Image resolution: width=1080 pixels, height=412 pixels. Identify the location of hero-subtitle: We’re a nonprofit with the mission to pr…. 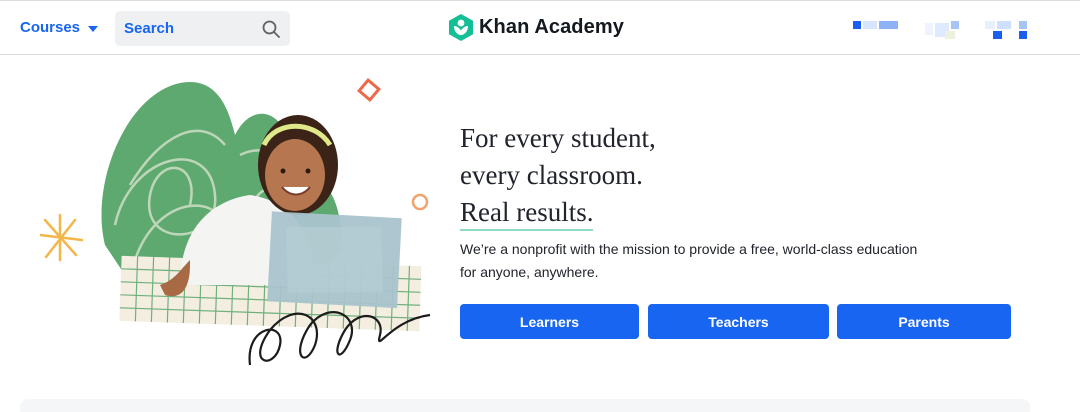
(700, 261).